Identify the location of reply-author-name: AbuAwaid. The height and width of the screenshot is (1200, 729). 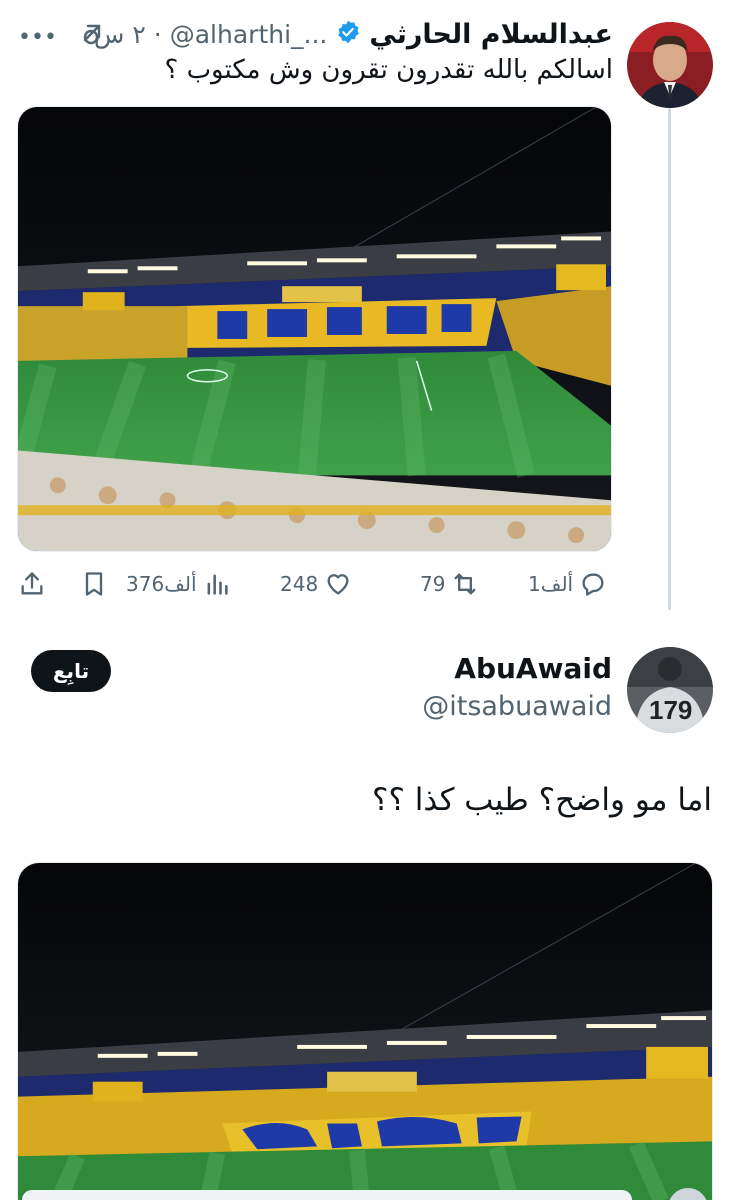
(533, 668).